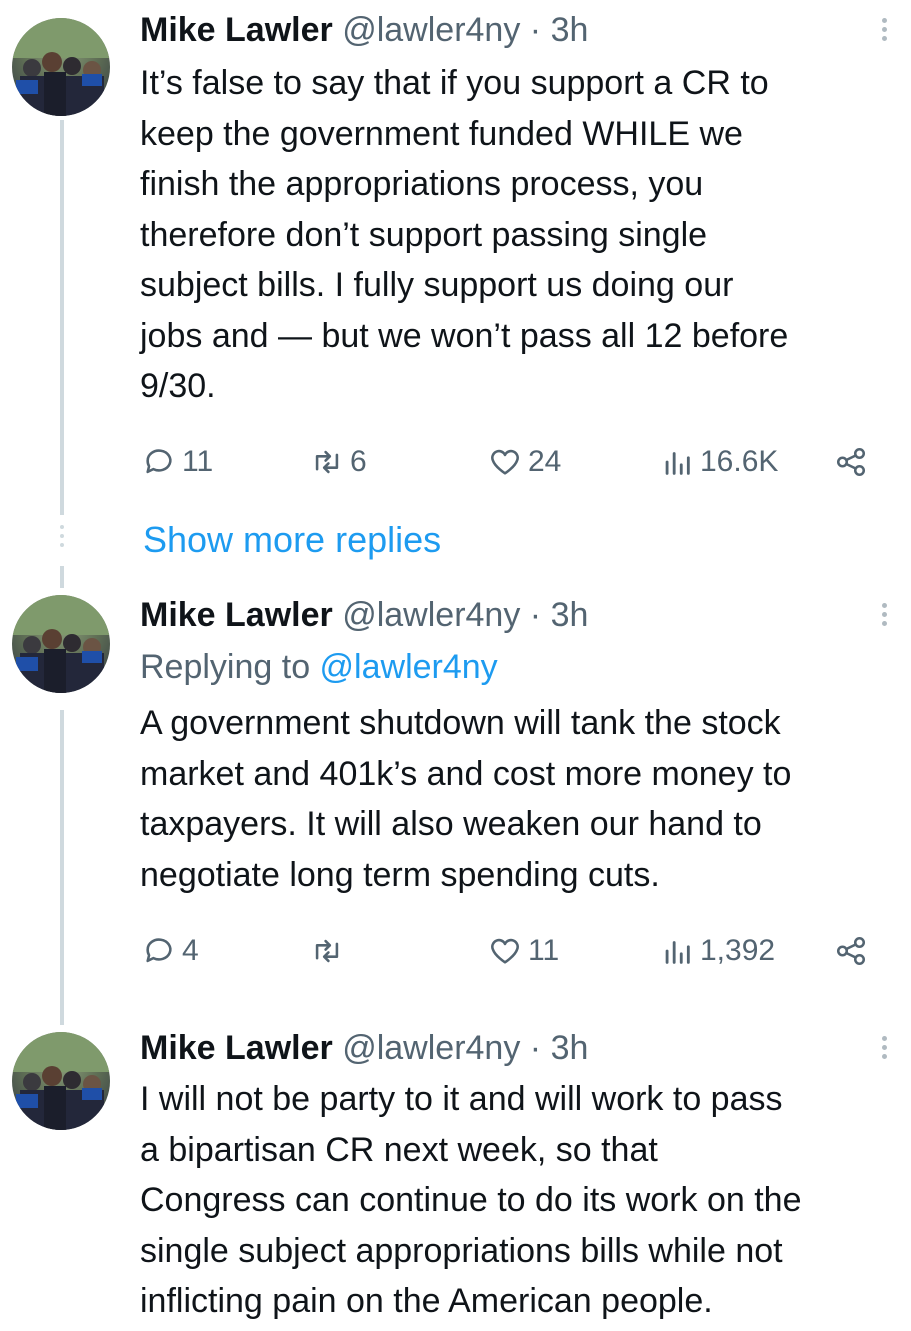  Describe the element at coordinates (198, 461) in the screenshot. I see `reply-count: 11` at that location.